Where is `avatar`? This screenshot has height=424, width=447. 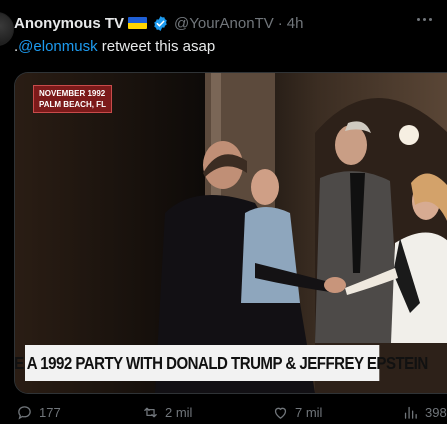
avatar is located at coordinates (7, 29).